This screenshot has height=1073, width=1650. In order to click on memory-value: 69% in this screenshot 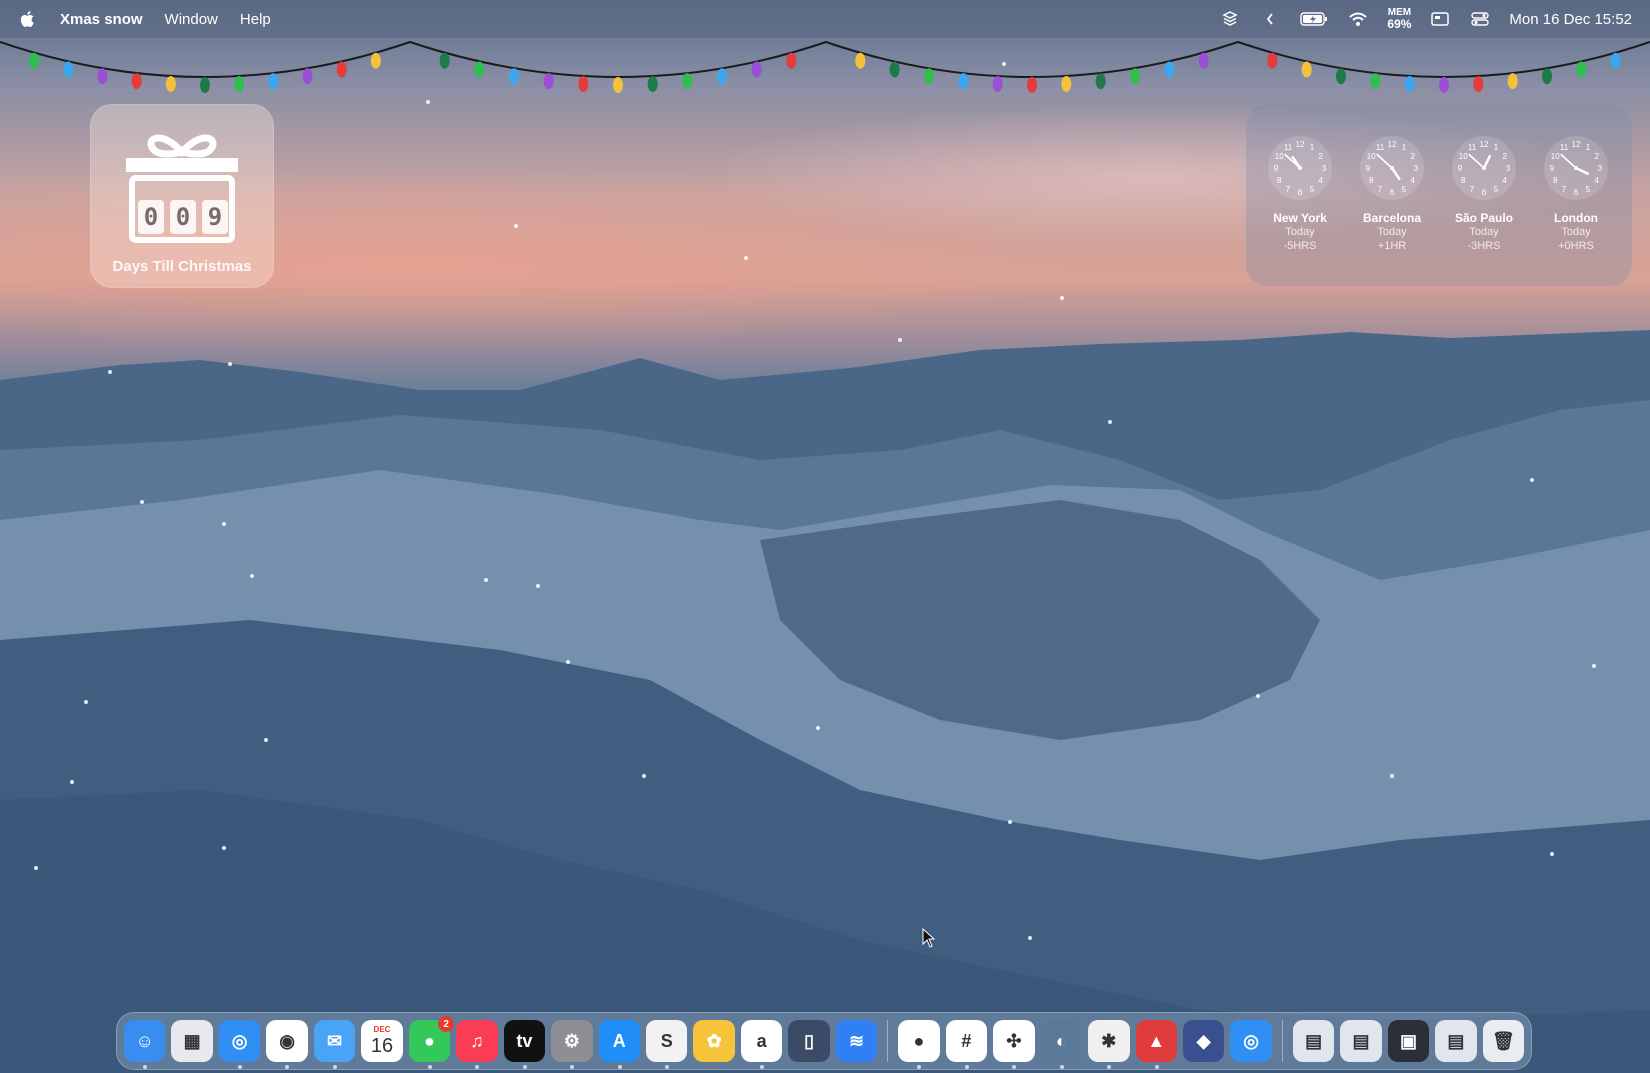, I will do `click(1399, 24)`.